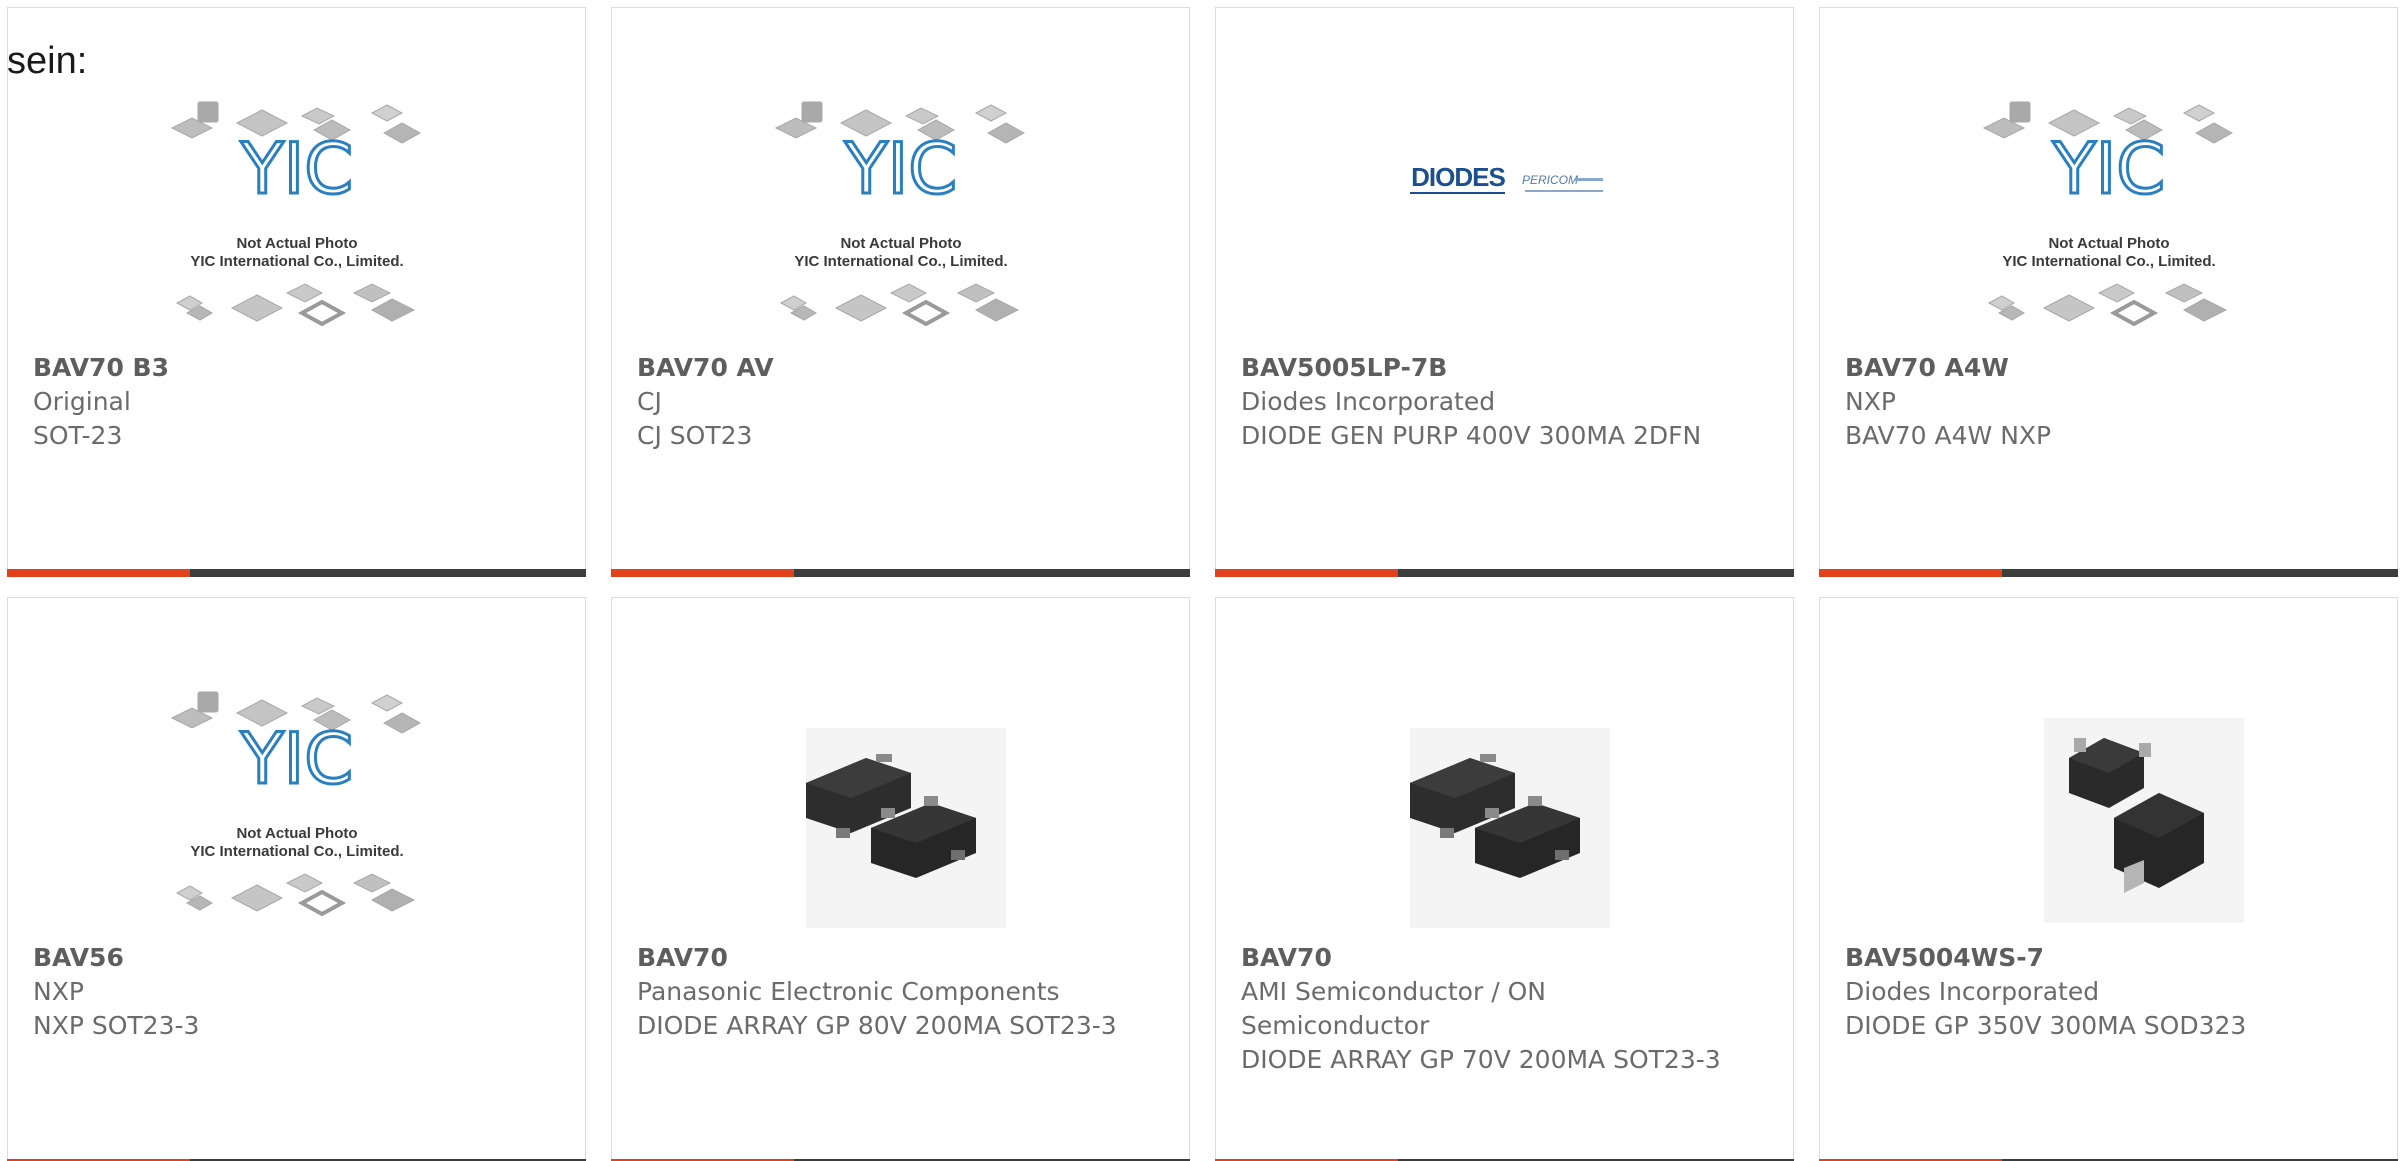 This screenshot has width=2400, height=1161. Describe the element at coordinates (273, 402) in the screenshot. I see `product-info: BAV70 B3 Original SOT-23` at that location.